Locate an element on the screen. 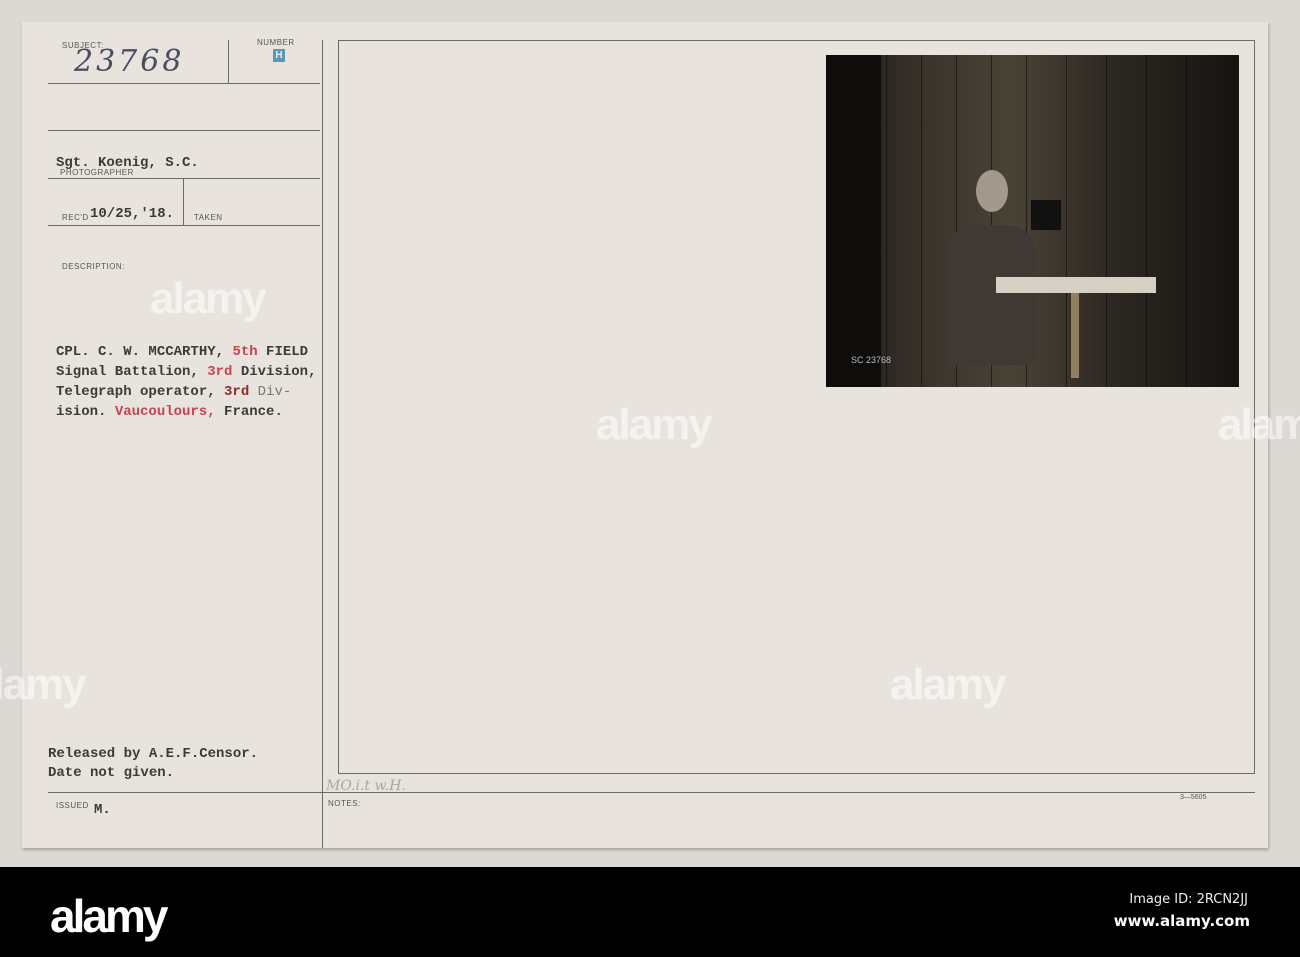  recd-date: 10/25,'18. is located at coordinates (132, 214).